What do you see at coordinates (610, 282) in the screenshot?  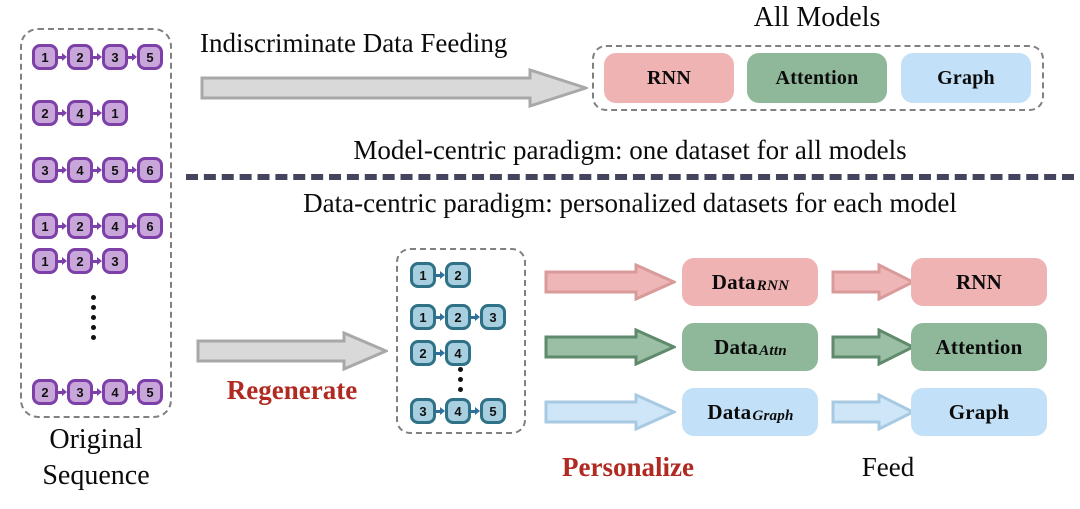 I see `personalize-arrow-rnn` at bounding box center [610, 282].